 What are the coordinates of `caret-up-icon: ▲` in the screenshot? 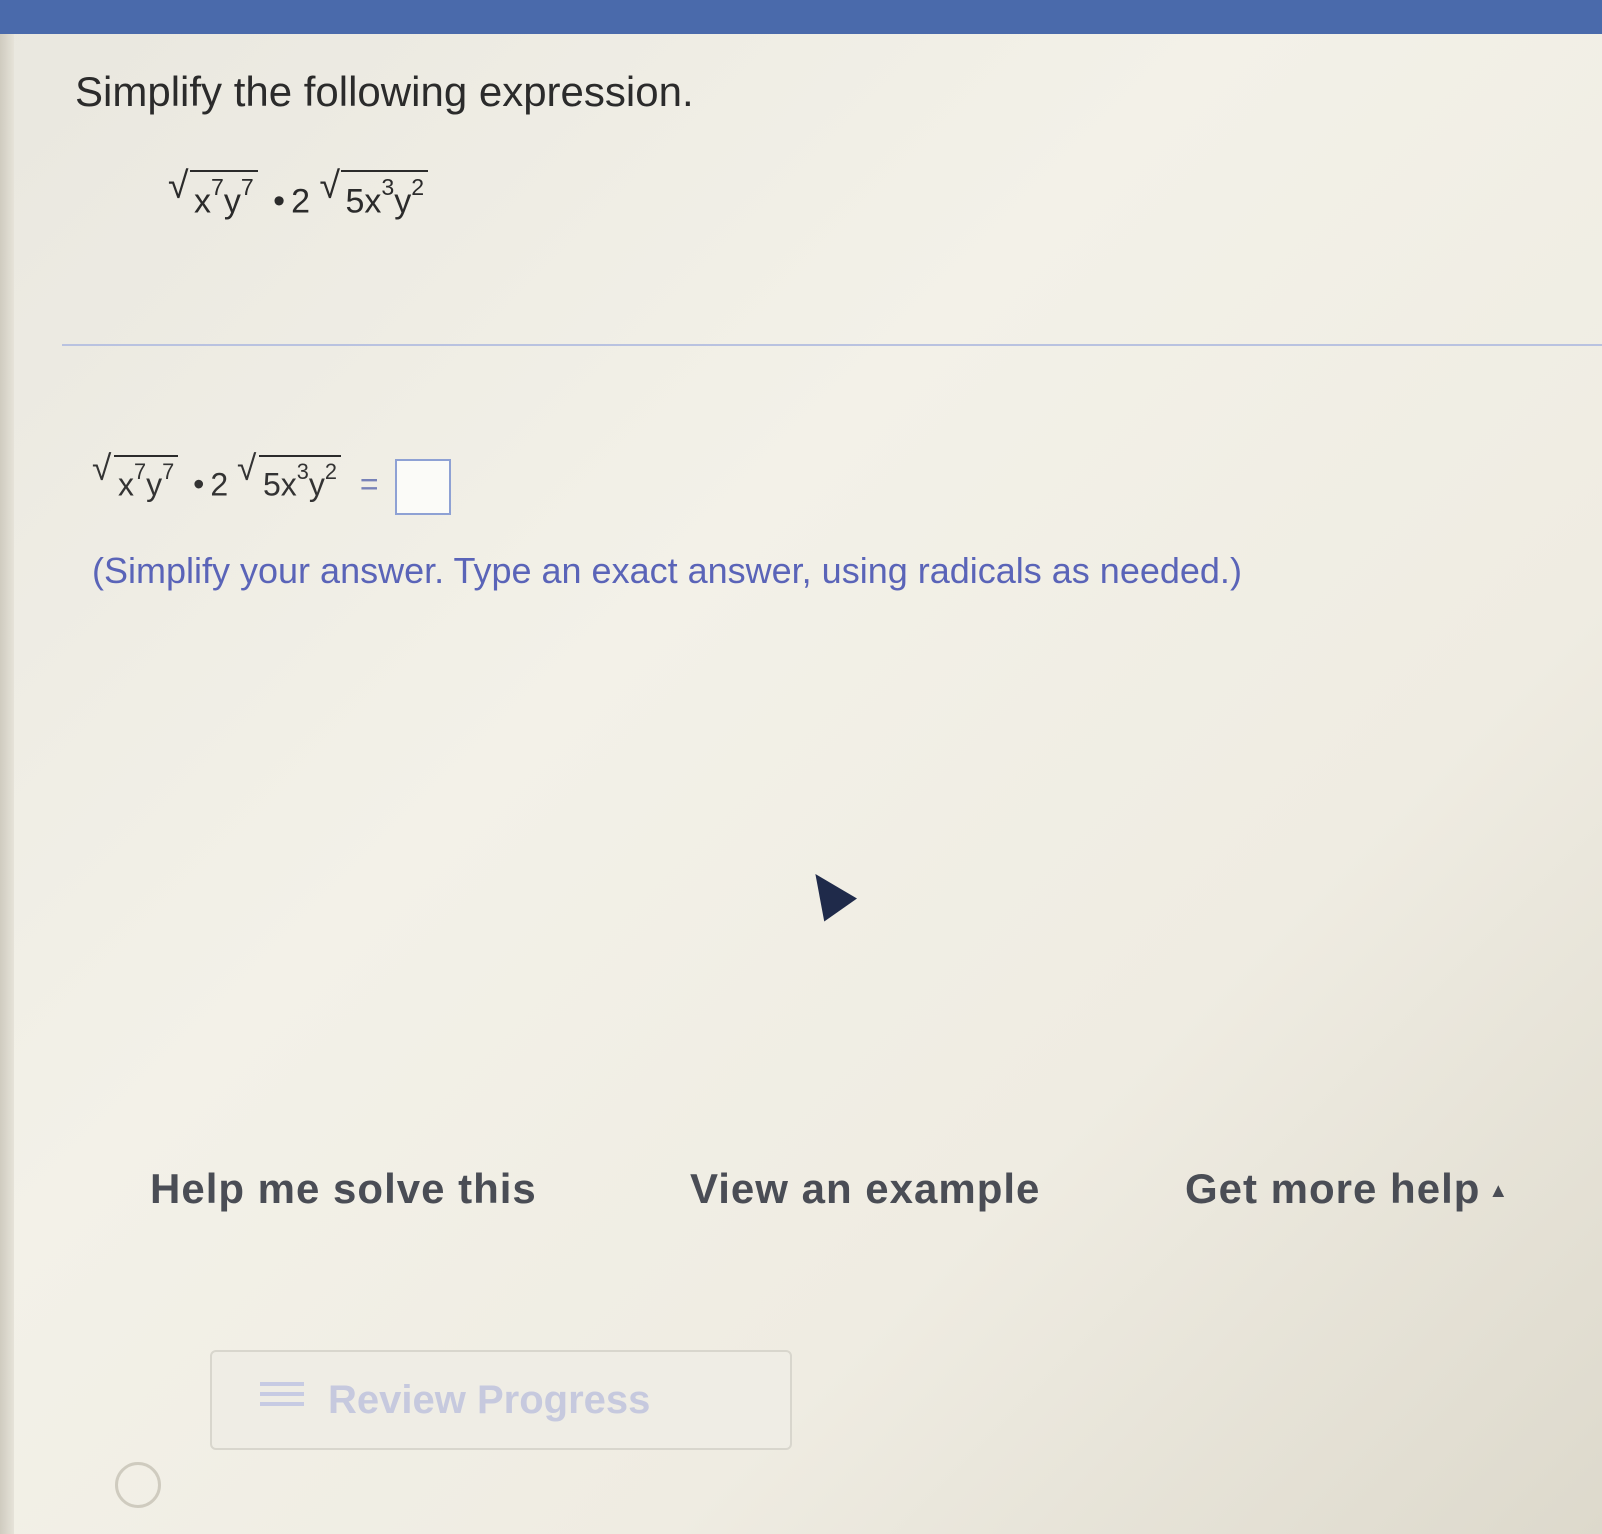 It's located at (1499, 1191).